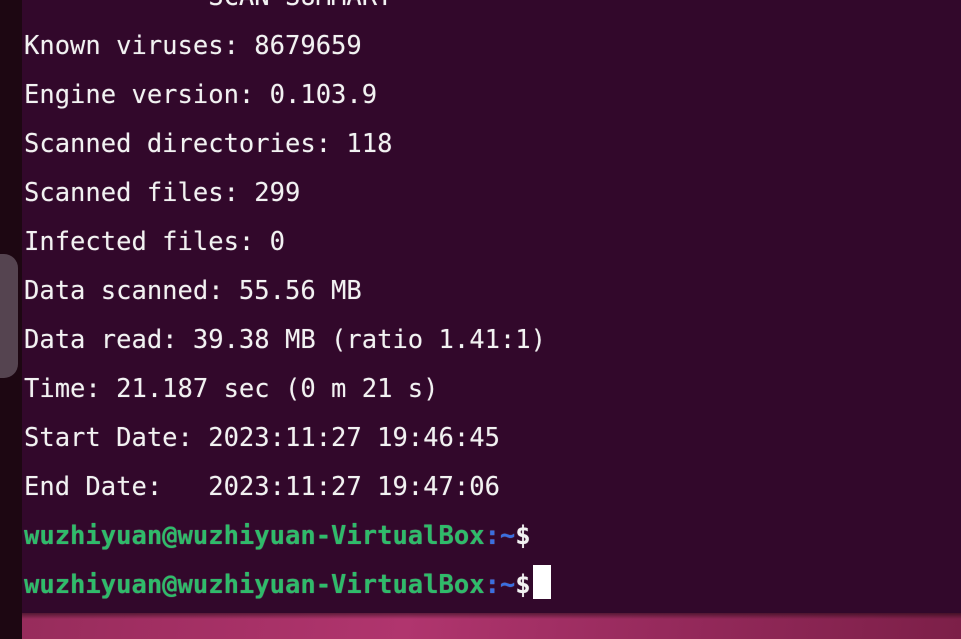 The height and width of the screenshot is (639, 961). I want to click on dock-app-icon, so click(9, 316).